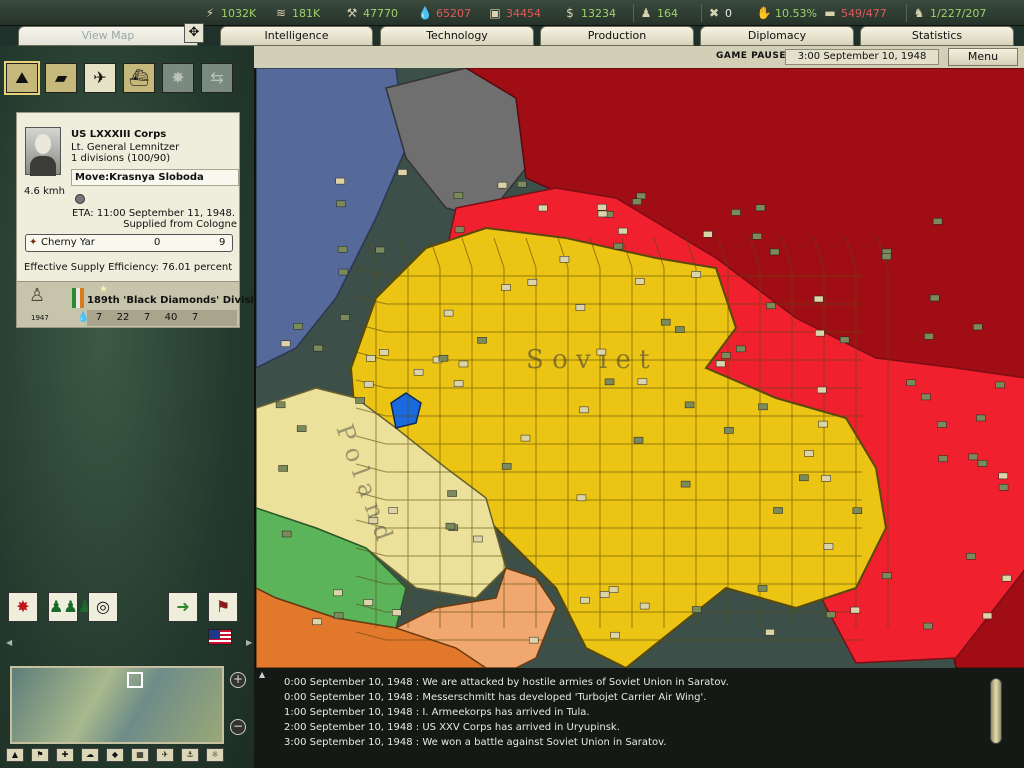 Image resolution: width=1024 pixels, height=768 pixels. Describe the element at coordinates (371, 13) in the screenshot. I see `resource-rare-materials: ⚒ 47770` at that location.